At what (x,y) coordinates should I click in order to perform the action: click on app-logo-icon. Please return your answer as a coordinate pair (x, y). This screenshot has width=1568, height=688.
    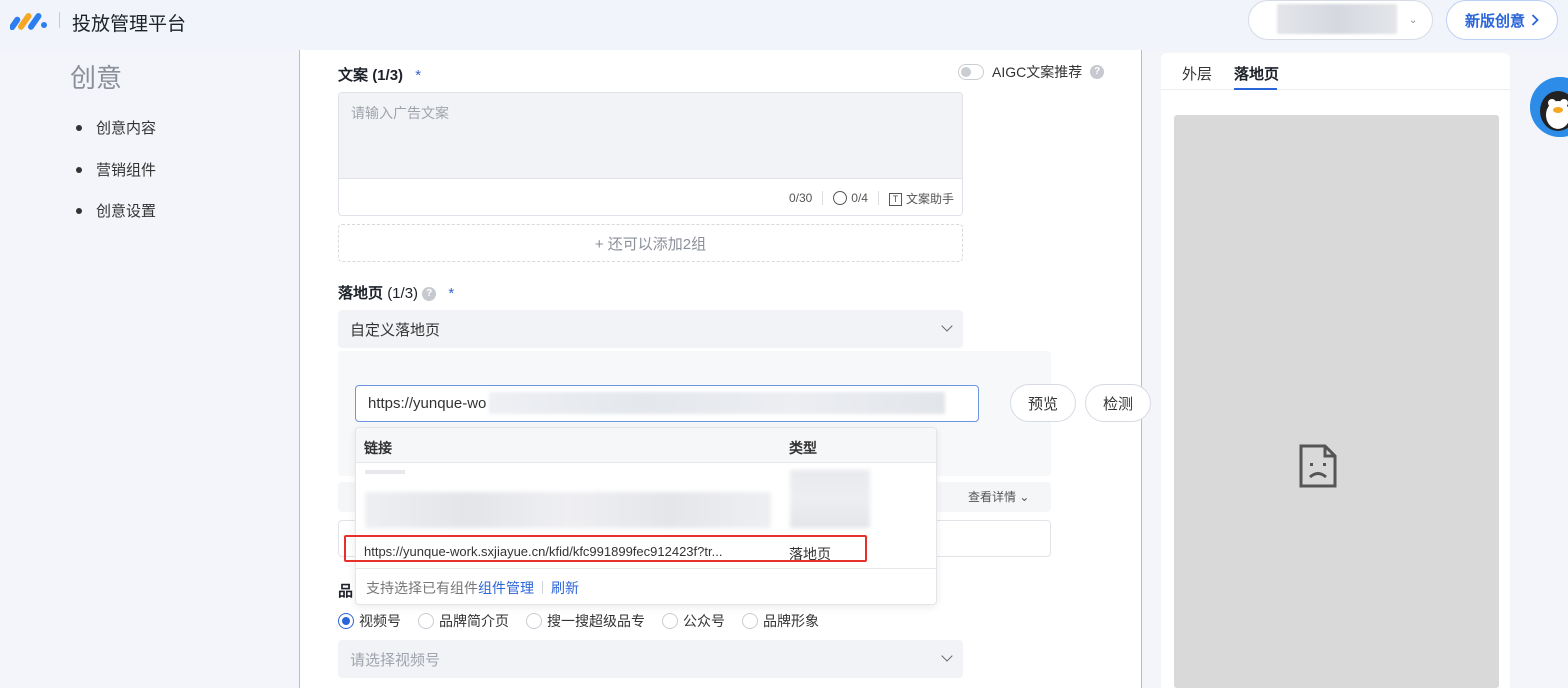
    Looking at the image, I should click on (30, 21).